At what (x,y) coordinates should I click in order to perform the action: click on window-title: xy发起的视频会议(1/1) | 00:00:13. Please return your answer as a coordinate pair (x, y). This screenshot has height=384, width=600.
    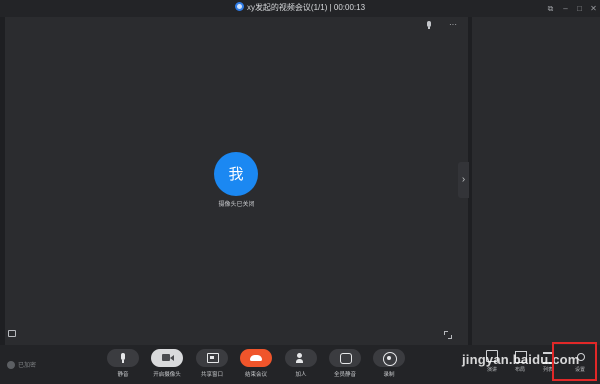
    Looking at the image, I should click on (300, 8).